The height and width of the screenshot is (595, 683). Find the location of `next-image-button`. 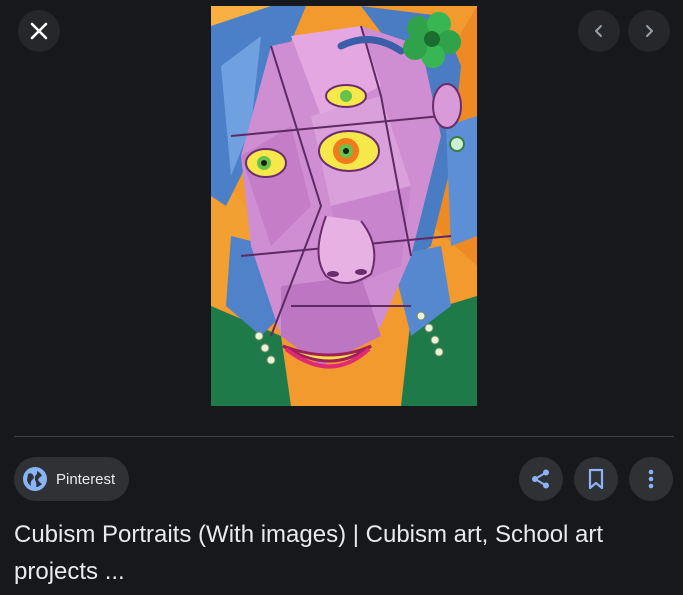

next-image-button is located at coordinates (649, 31).